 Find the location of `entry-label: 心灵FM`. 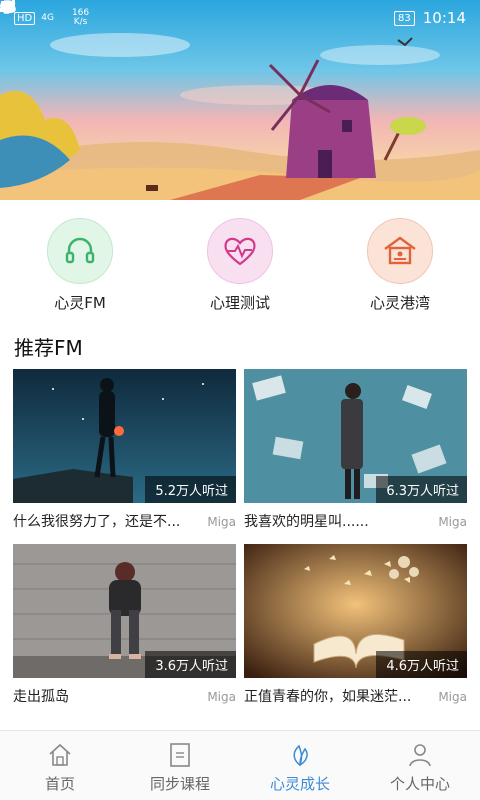

entry-label: 心灵FM is located at coordinates (80, 303).